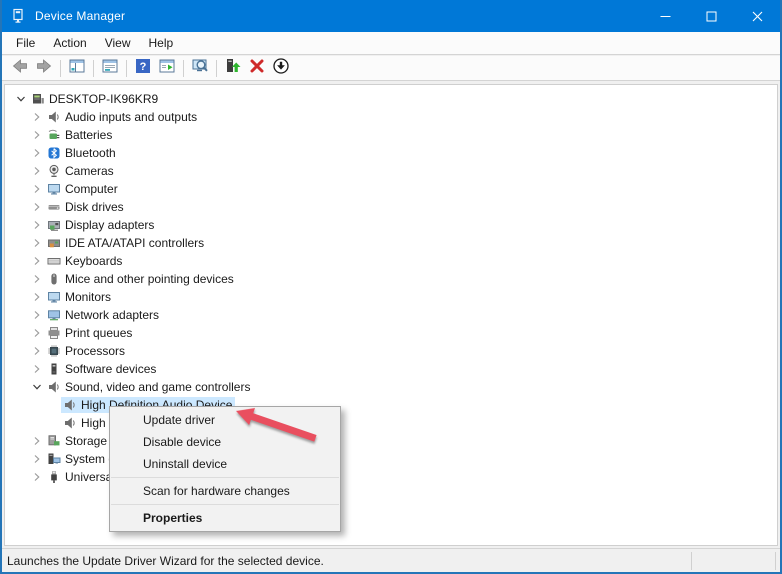  I want to click on minimize-button, so click(665, 16).